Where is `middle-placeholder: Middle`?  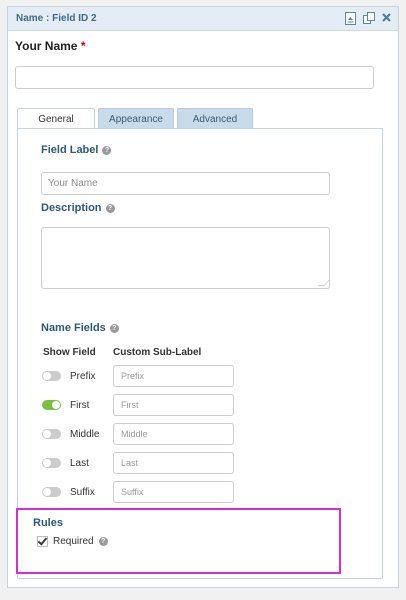 middle-placeholder: Middle is located at coordinates (134, 434).